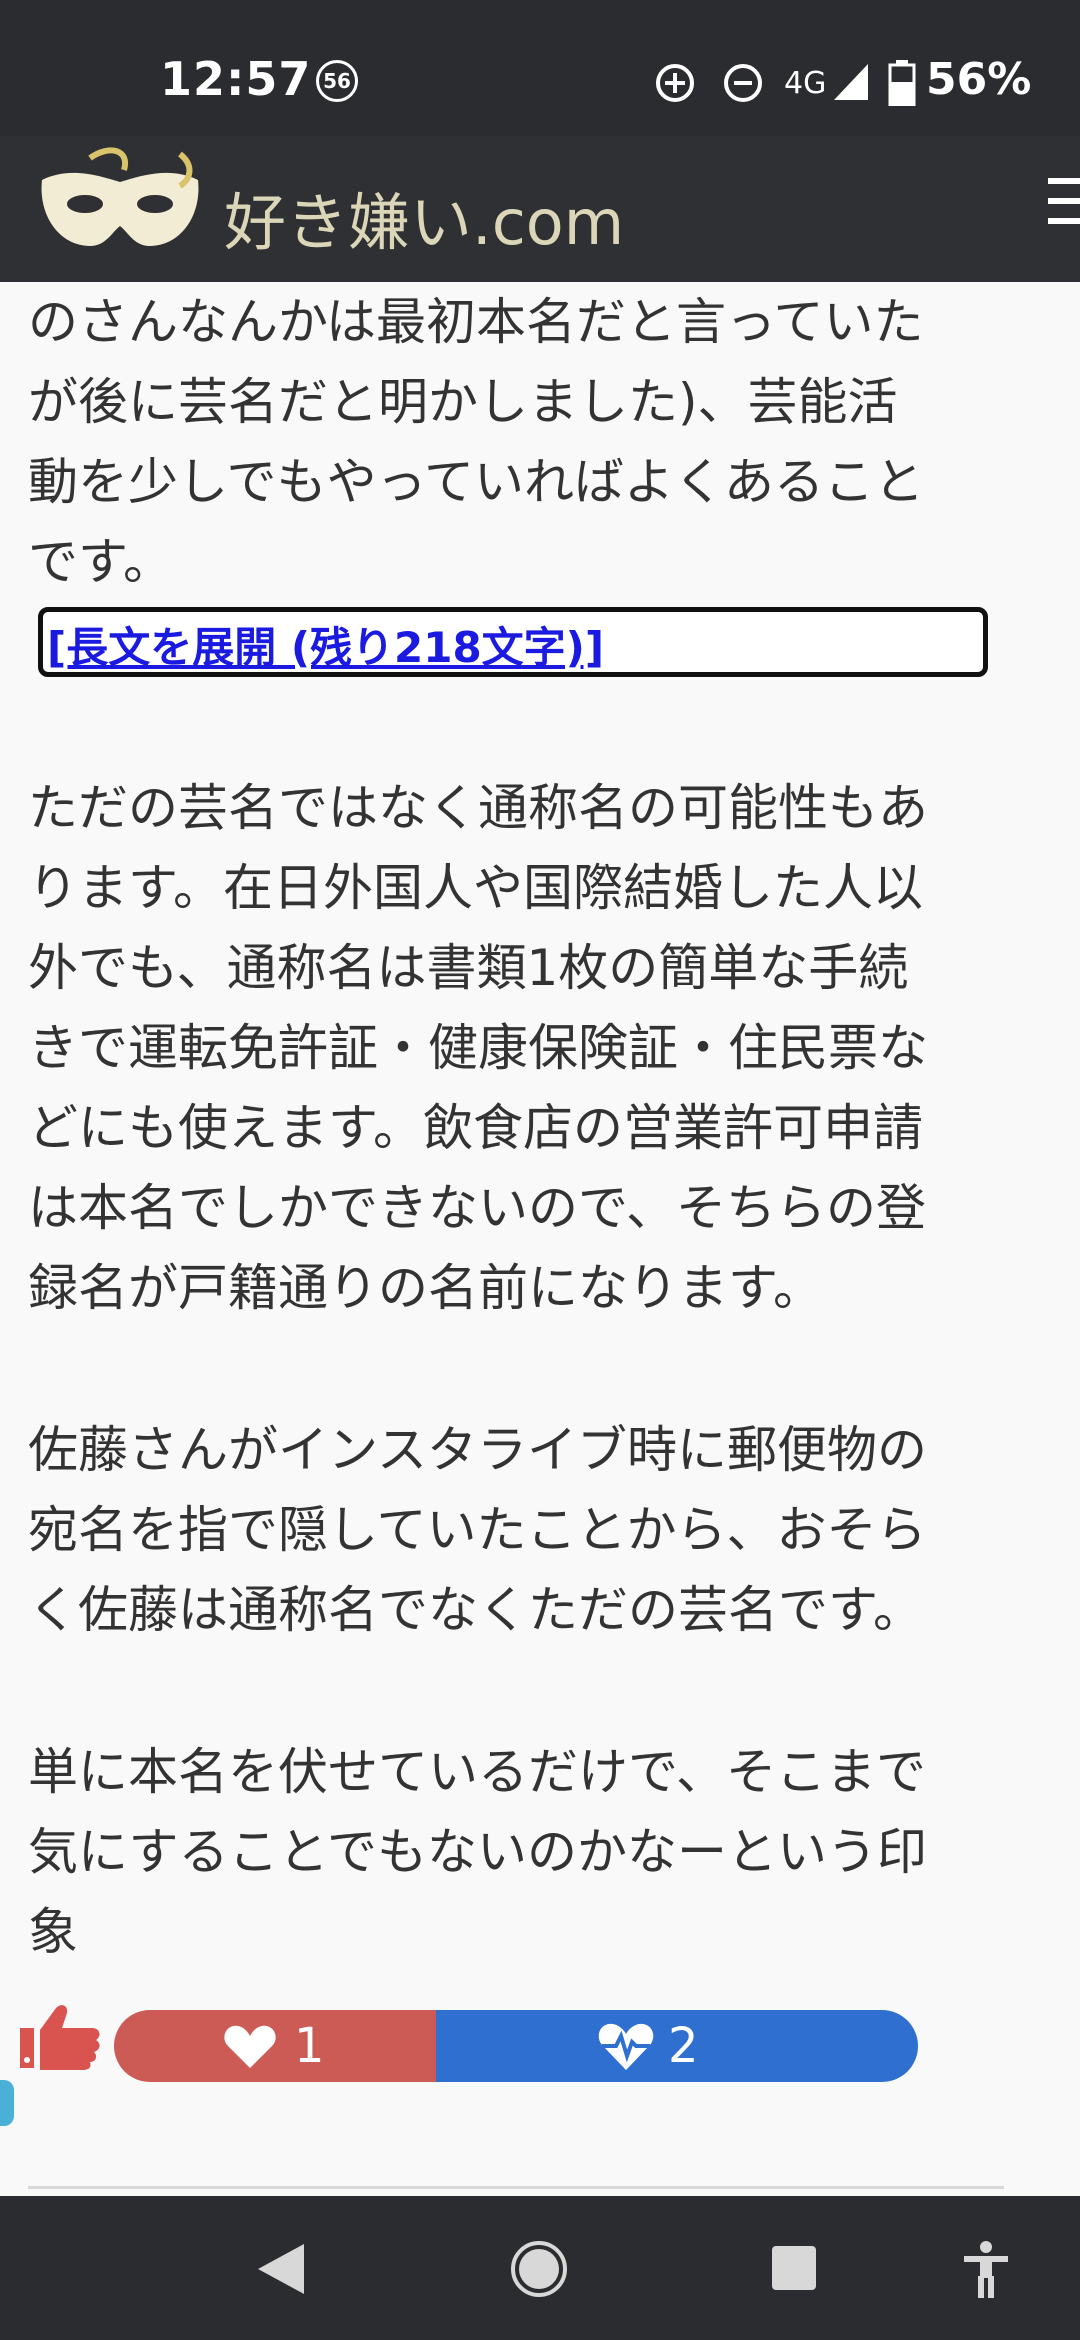 The image size is (1080, 2340). Describe the element at coordinates (979, 79) in the screenshot. I see `battery-percent: 56%` at that location.